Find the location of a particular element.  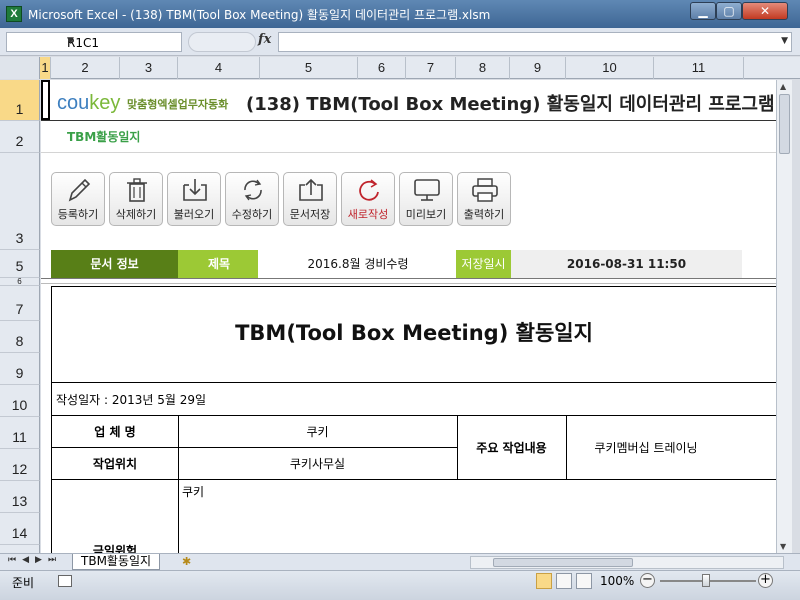

sheet-tab-tbm: TBM활동일지 is located at coordinates (116, 562).